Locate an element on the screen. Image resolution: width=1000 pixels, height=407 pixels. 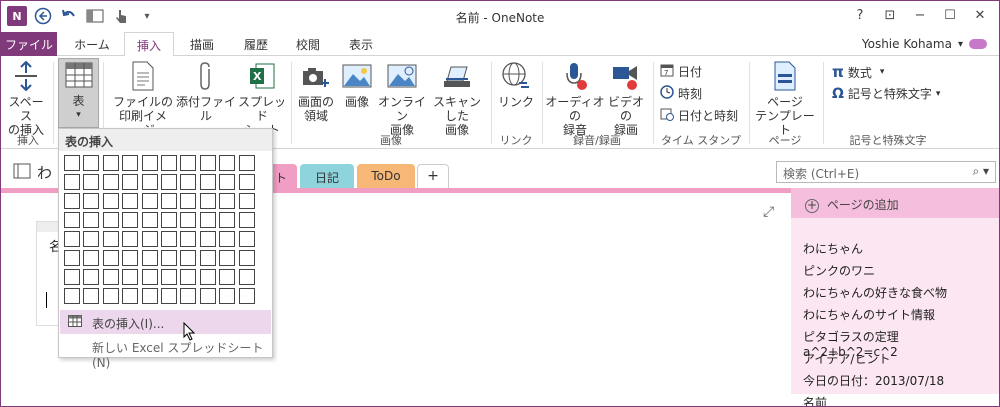
table-button: 表 ▾ is located at coordinates (78, 93).